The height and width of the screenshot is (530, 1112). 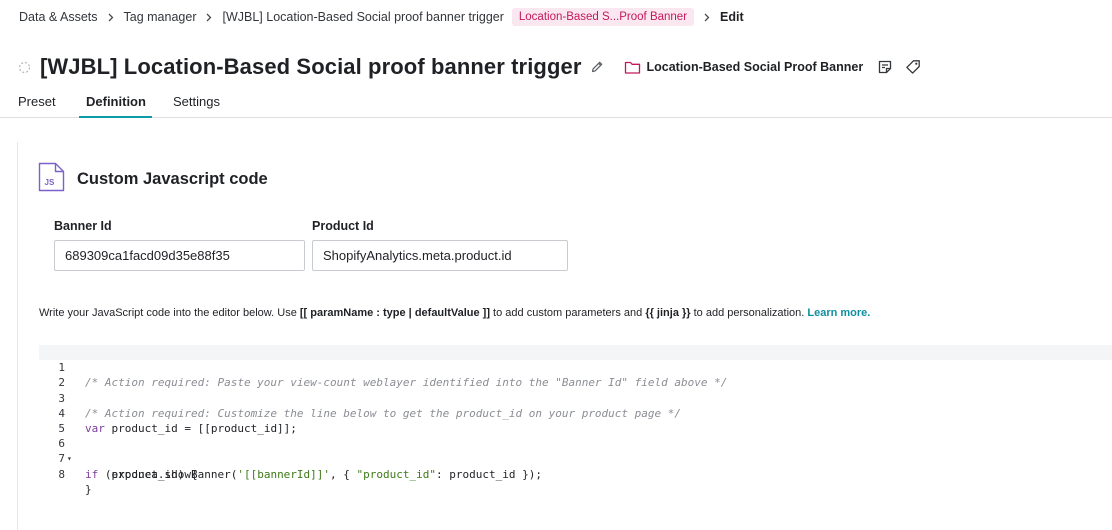 What do you see at coordinates (115, 117) in the screenshot?
I see `active-tab-indicator` at bounding box center [115, 117].